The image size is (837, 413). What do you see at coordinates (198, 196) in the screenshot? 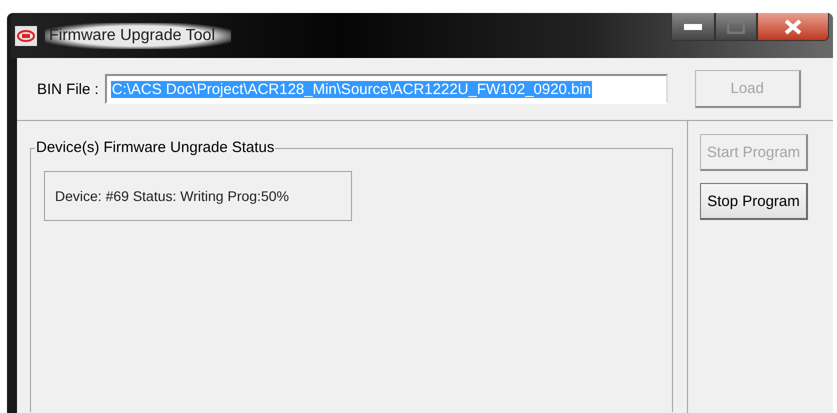
I see `device-status: Device: #69 Status: Writing Prog:50%` at bounding box center [198, 196].